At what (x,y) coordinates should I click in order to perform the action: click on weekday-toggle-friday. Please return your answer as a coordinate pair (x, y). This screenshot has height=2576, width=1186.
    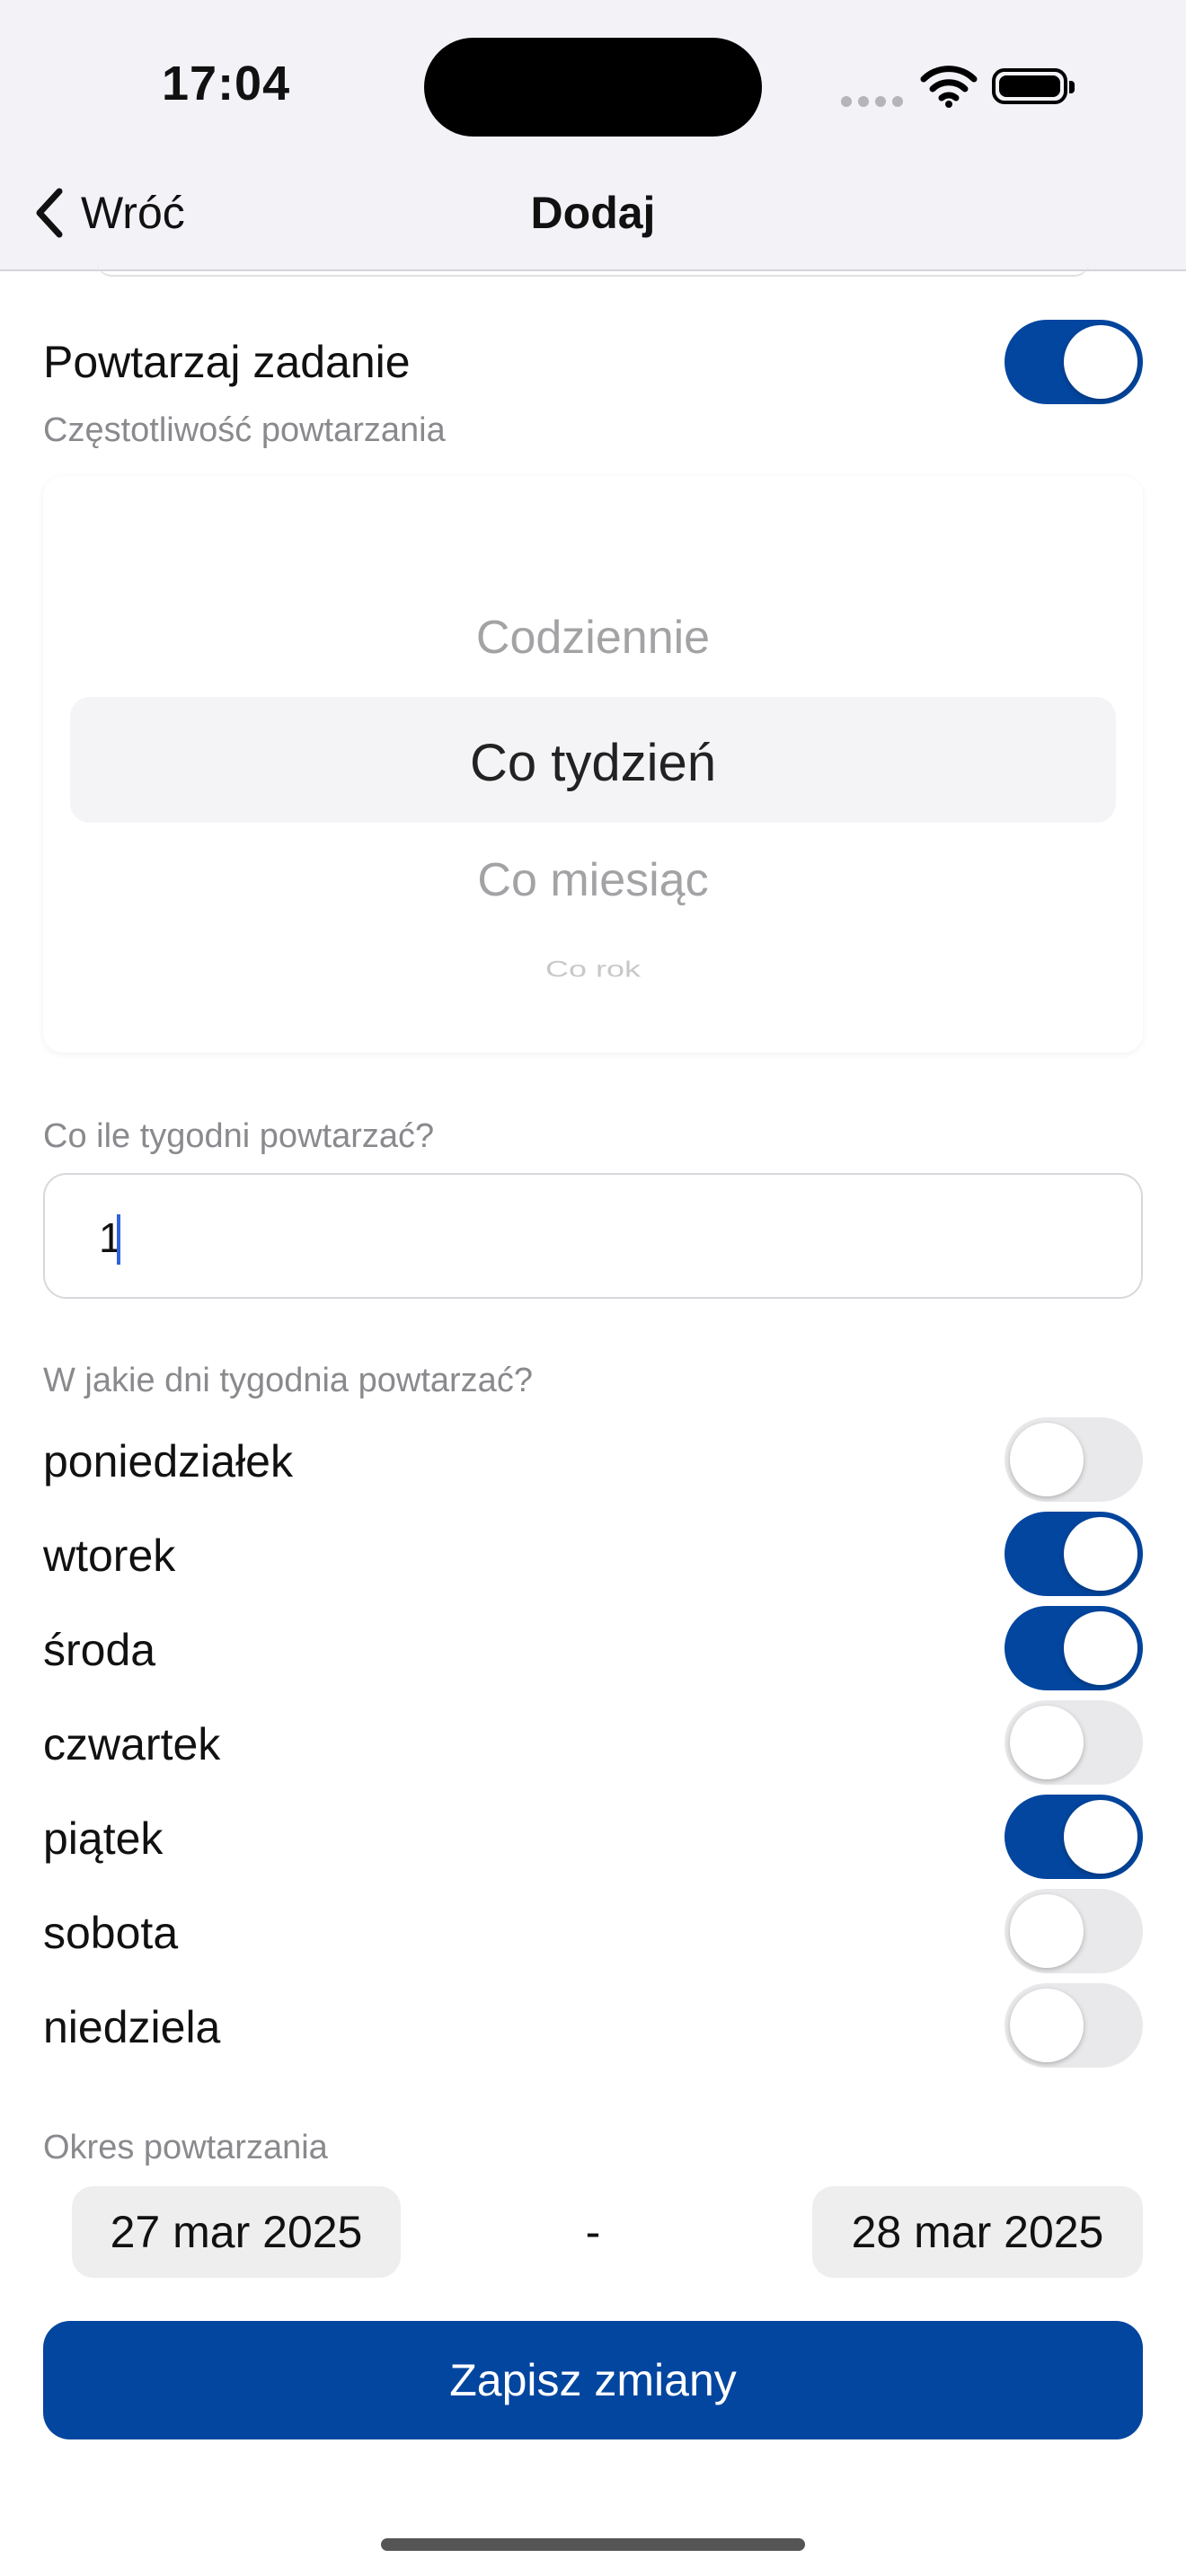
    Looking at the image, I should click on (1074, 1837).